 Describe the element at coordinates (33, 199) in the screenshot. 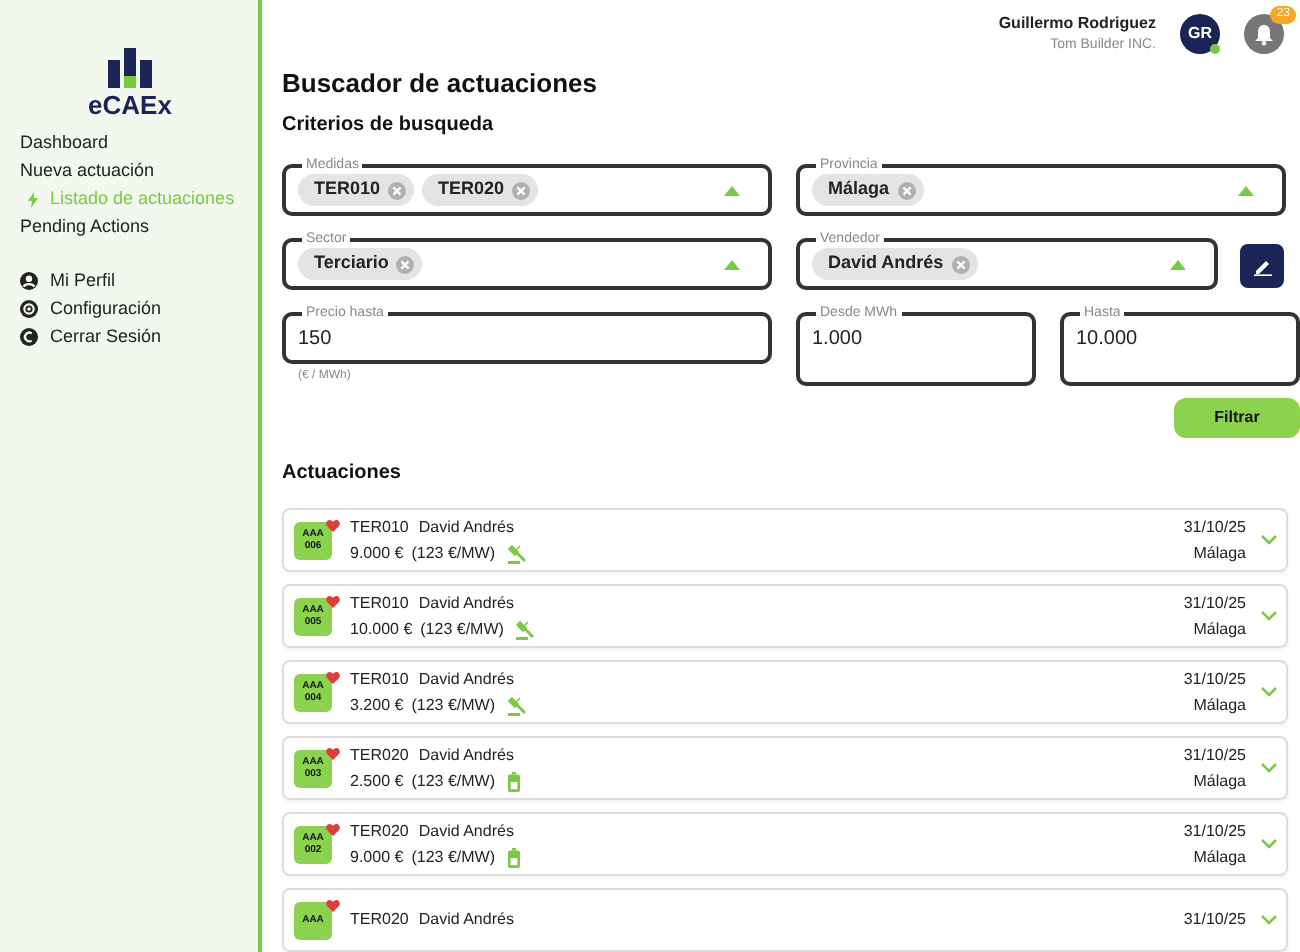

I see `bolt-icon` at that location.